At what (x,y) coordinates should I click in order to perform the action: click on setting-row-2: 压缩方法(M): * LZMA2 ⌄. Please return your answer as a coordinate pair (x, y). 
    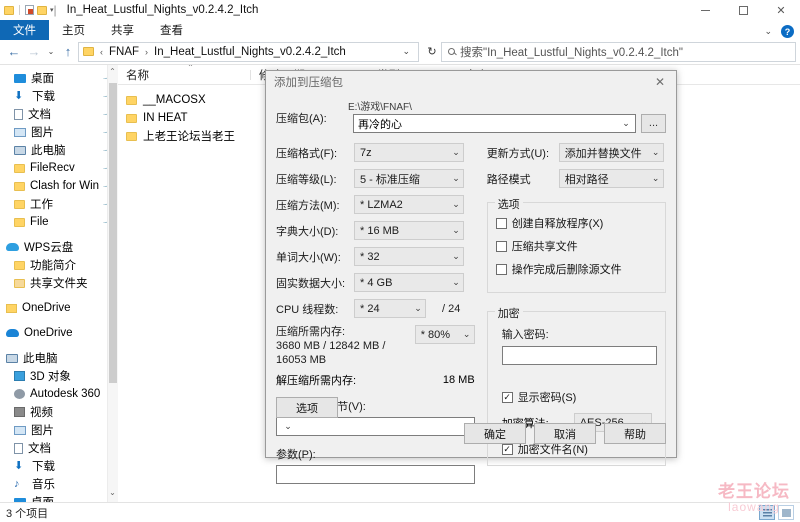
    Looking at the image, I should click on (375, 204).